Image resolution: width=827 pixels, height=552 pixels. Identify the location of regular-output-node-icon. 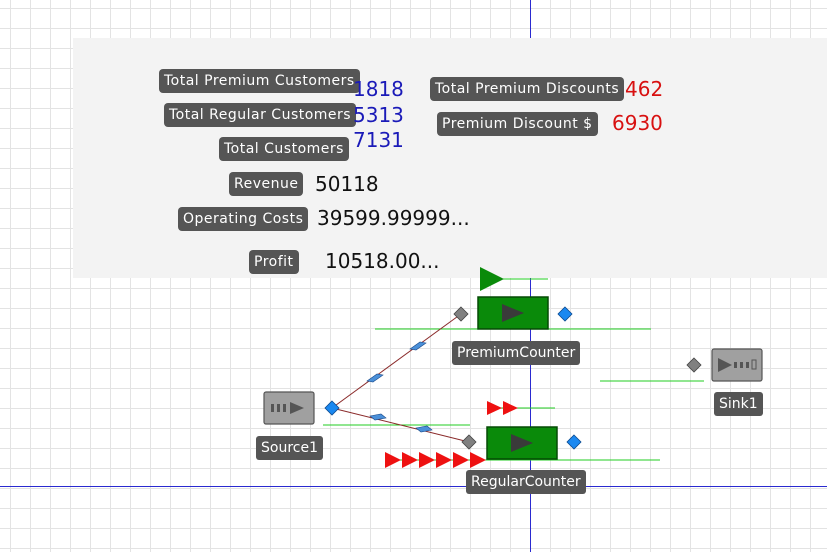
(574, 442).